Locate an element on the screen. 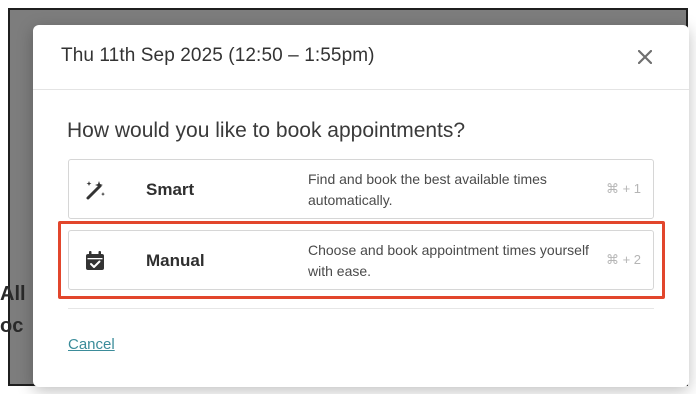  manual-option-shortcut: ⌘ + 2 is located at coordinates (623, 259).